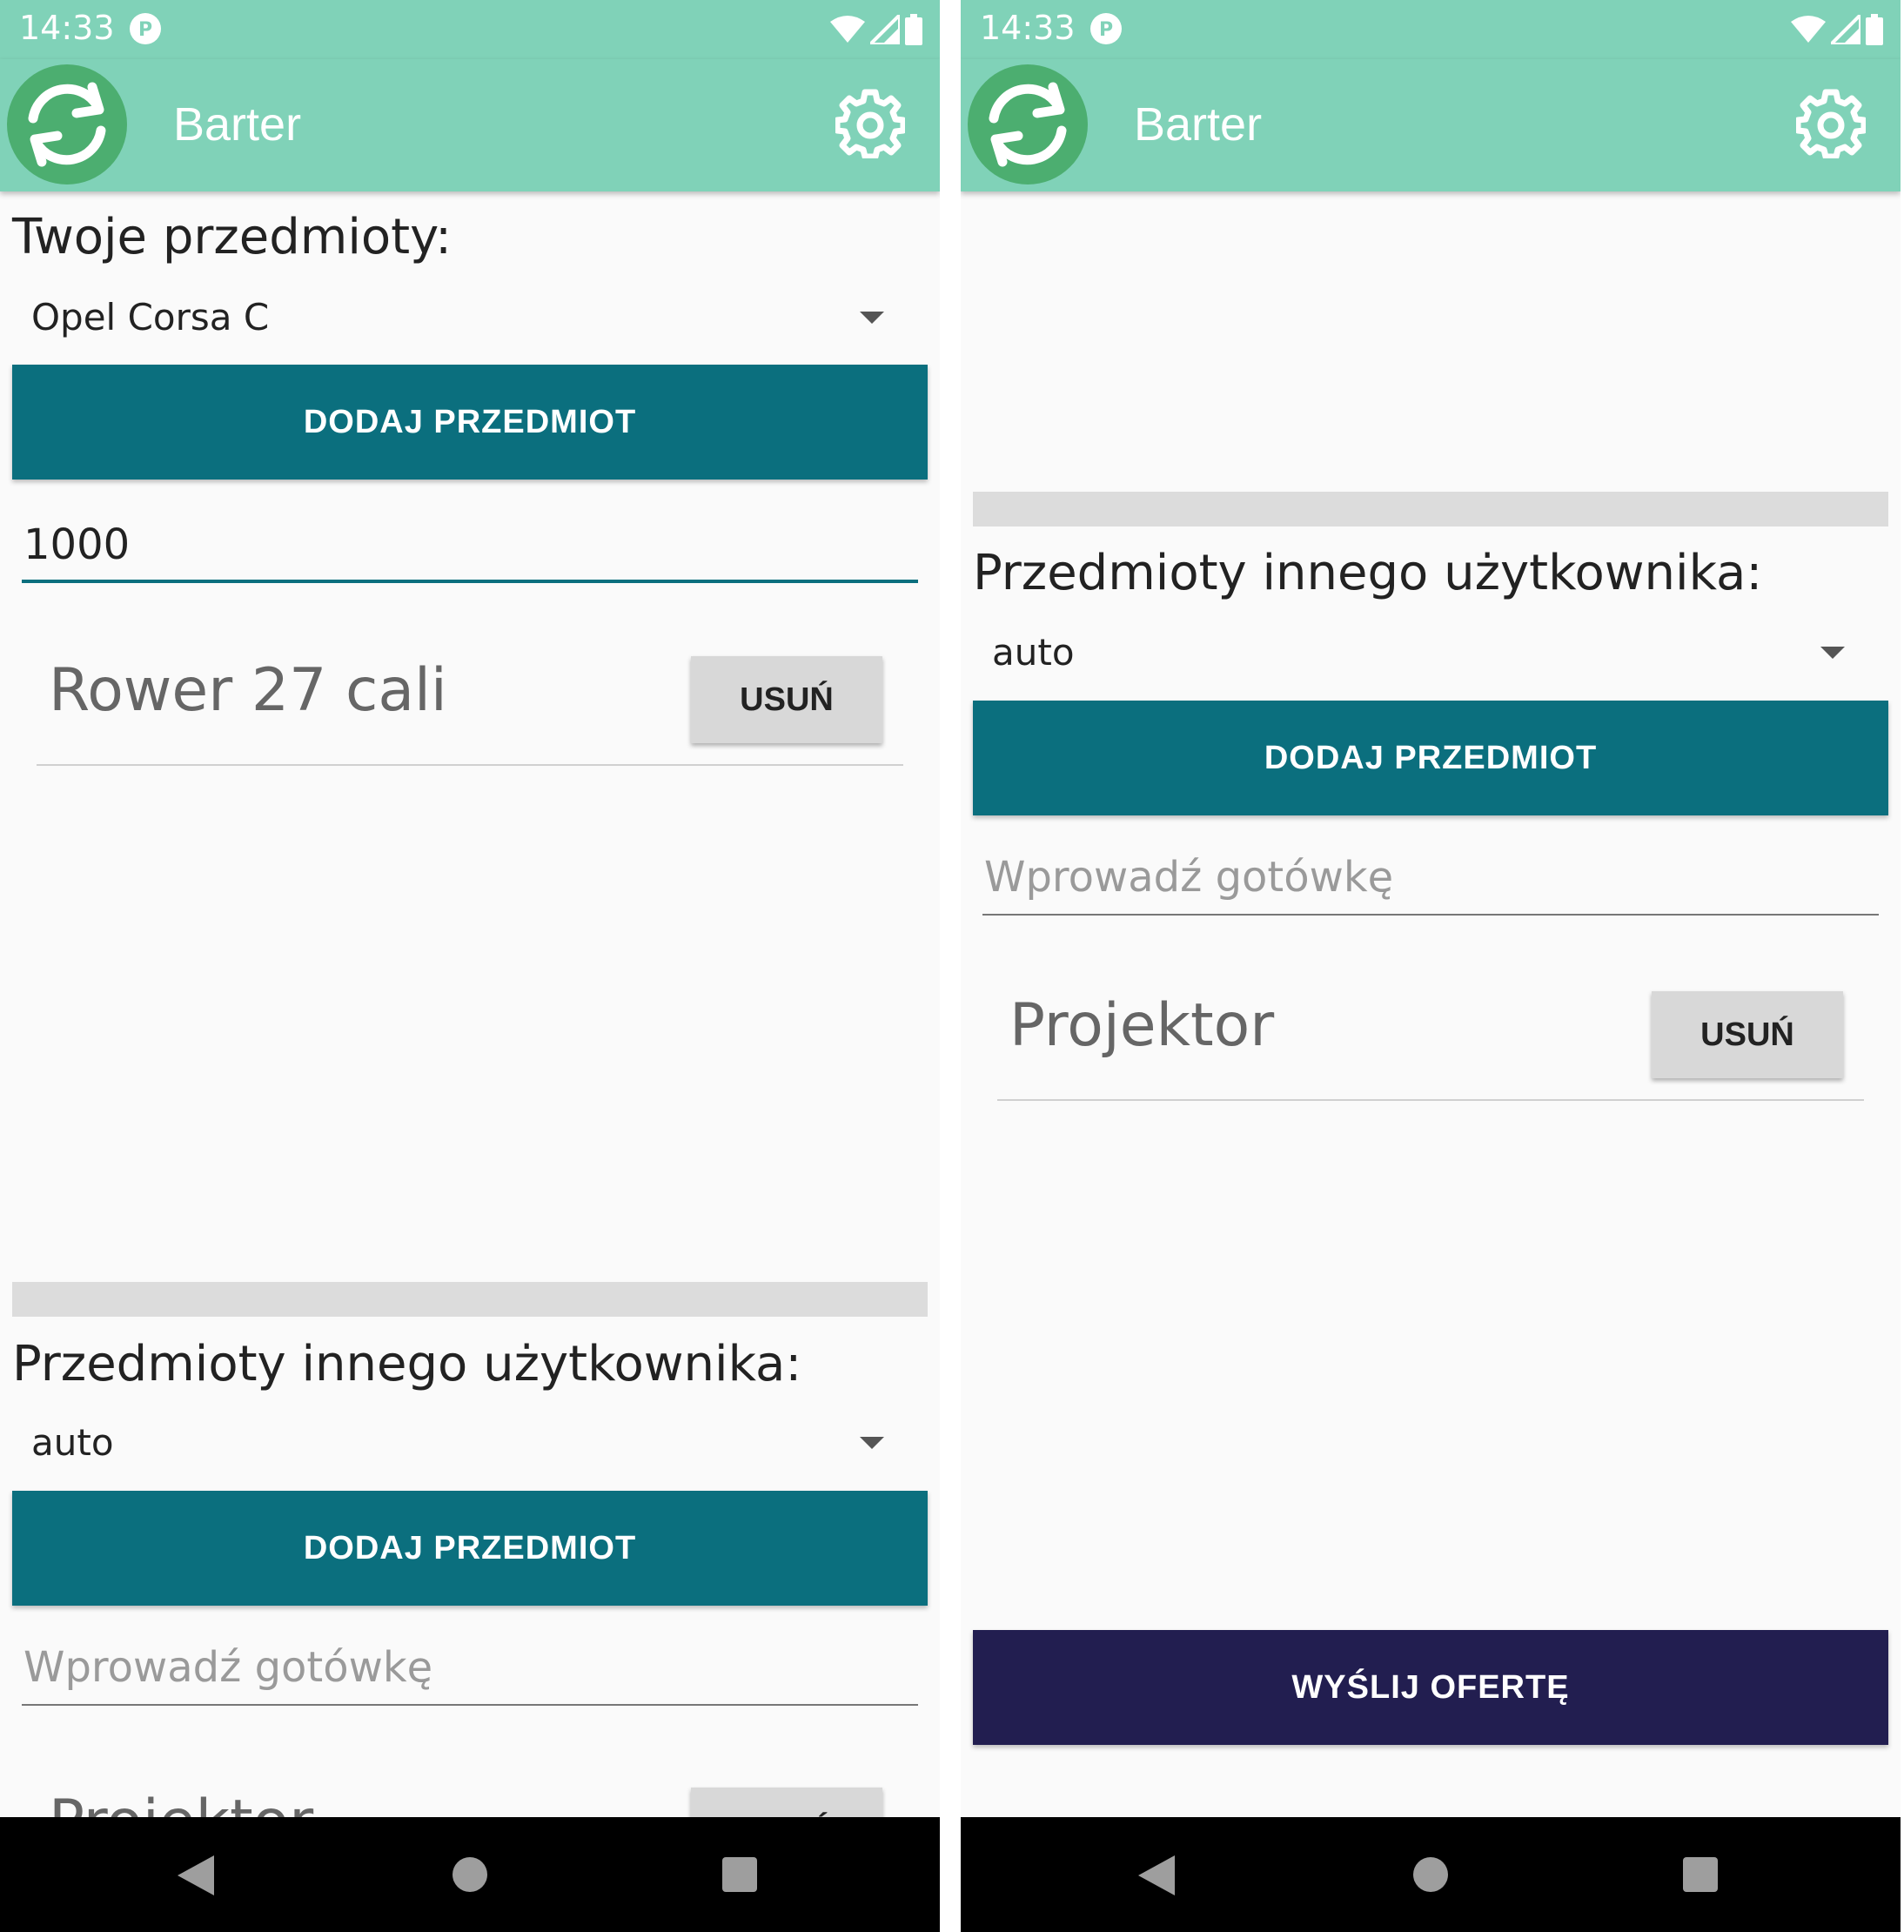  Describe the element at coordinates (1430, 1040) in the screenshot. I see `list-item: Projektor USUŃ` at that location.